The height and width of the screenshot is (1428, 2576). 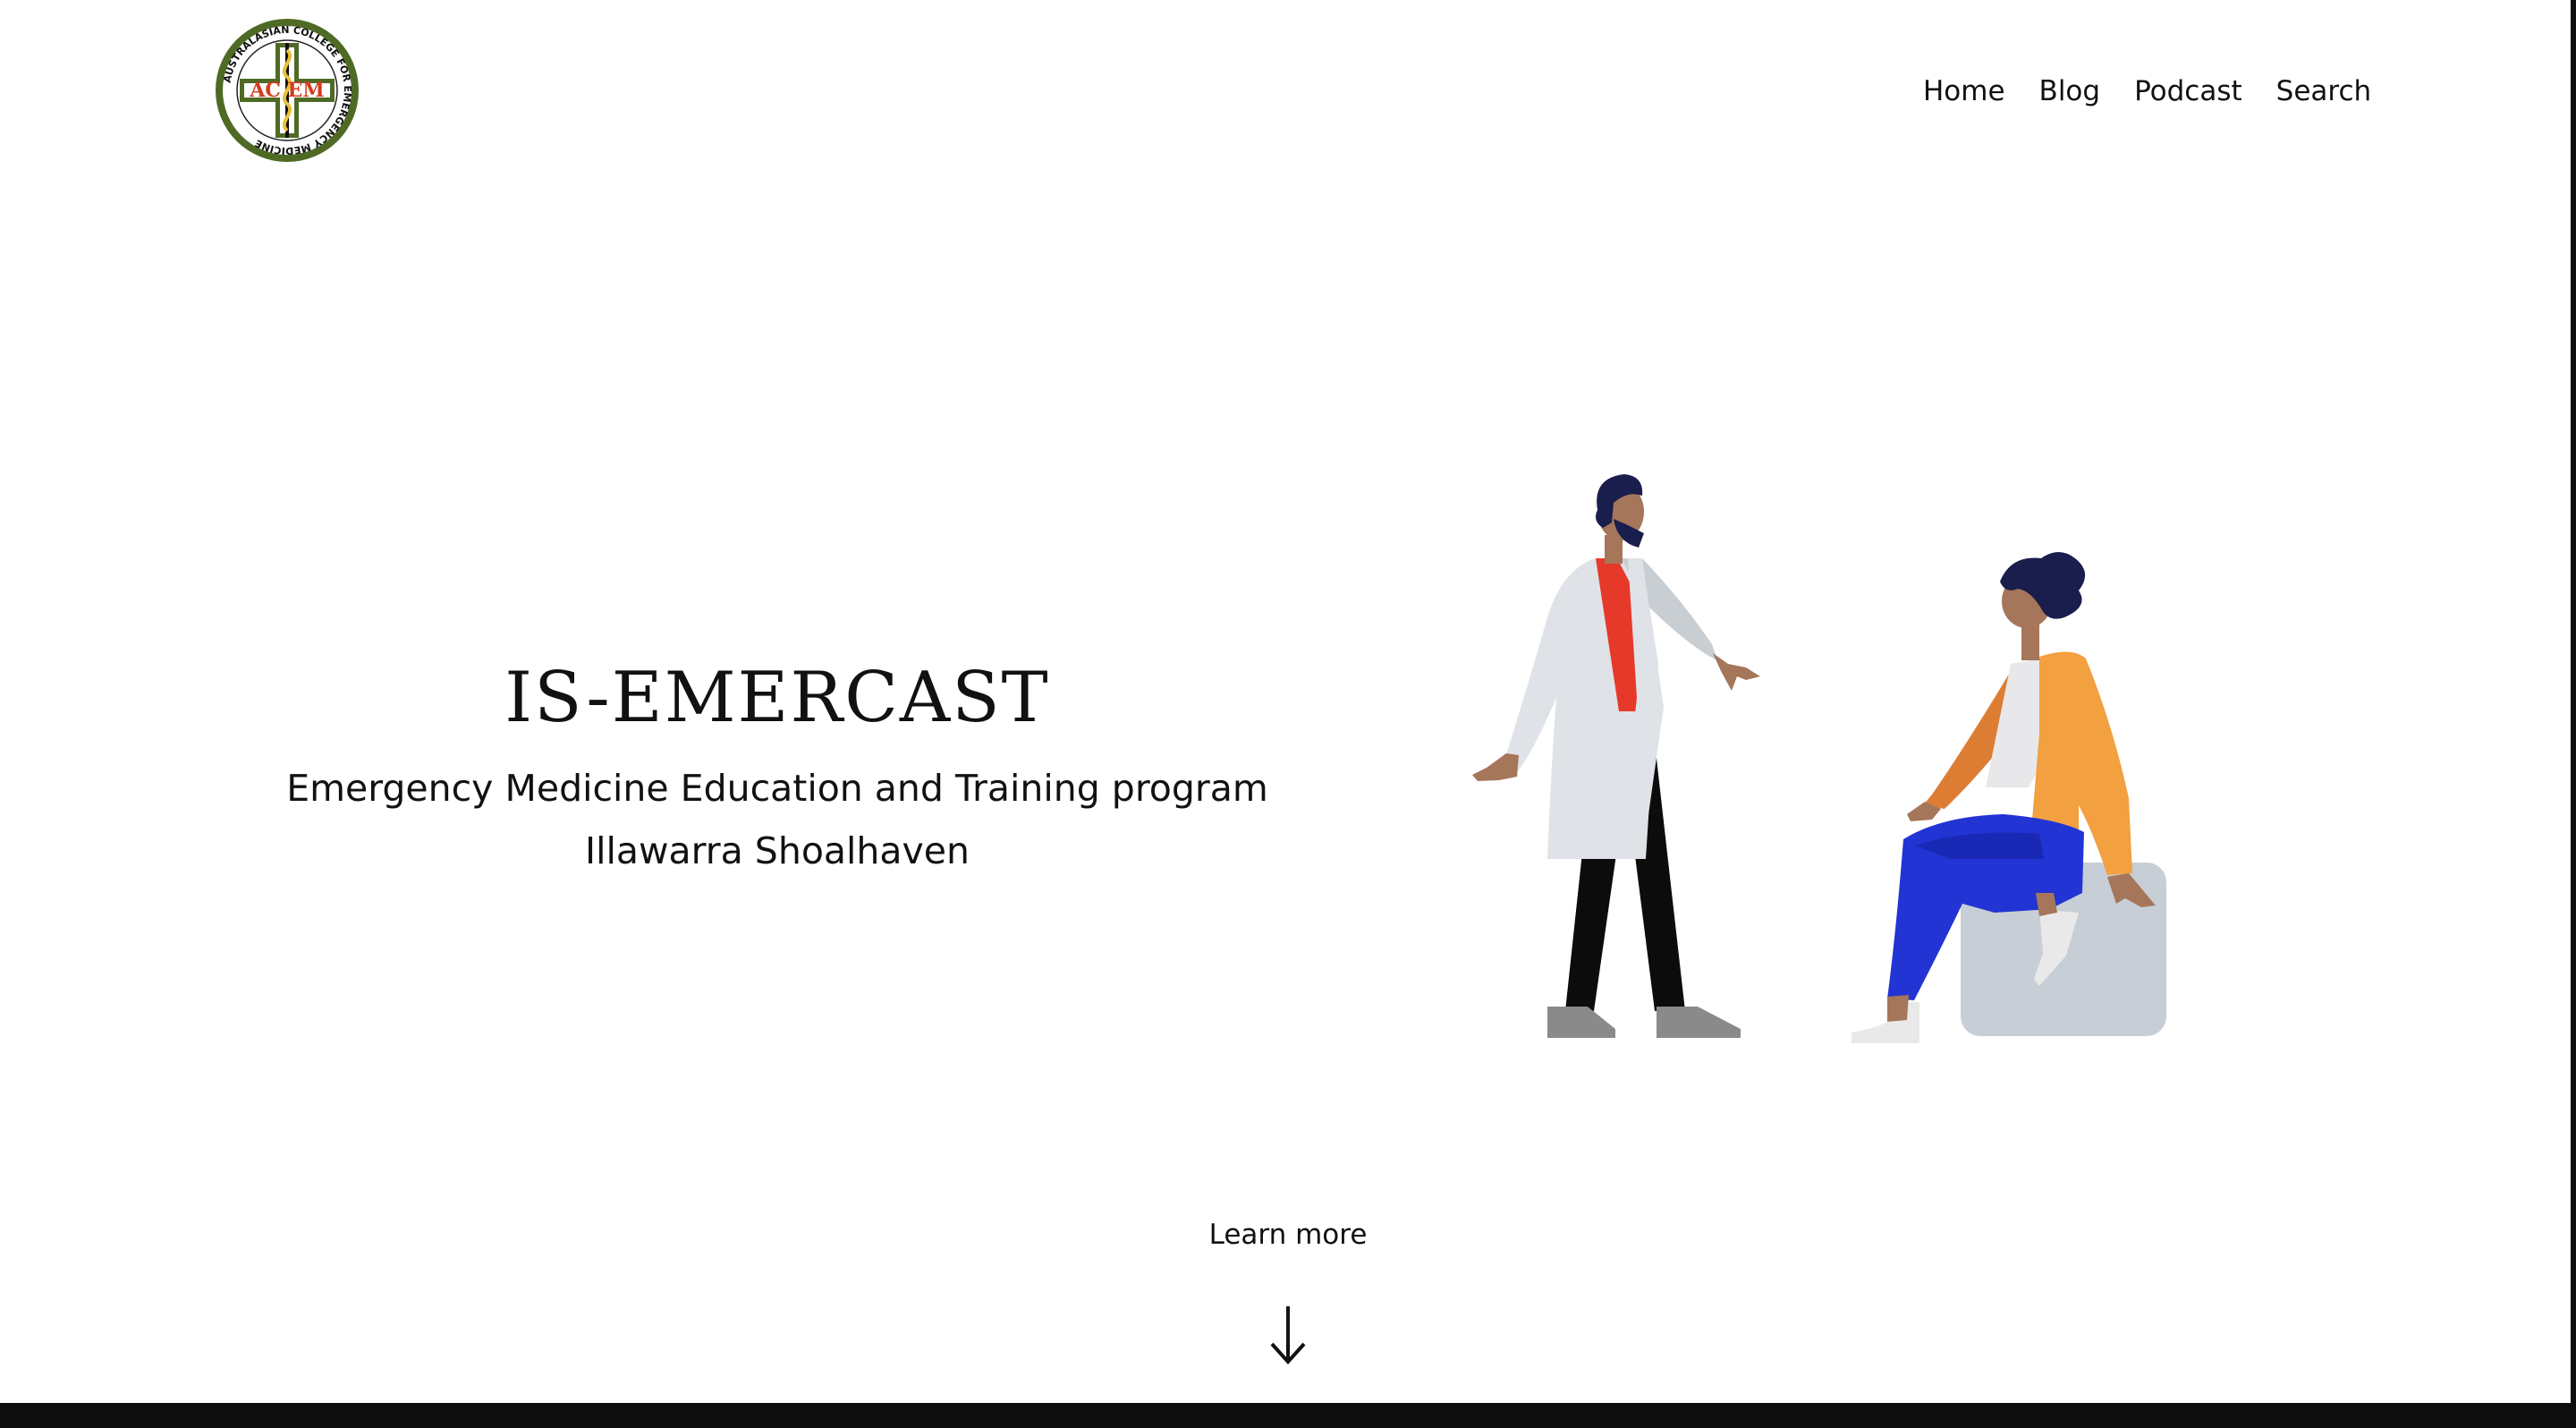 I want to click on bottom-edge, so click(x=1288, y=1415).